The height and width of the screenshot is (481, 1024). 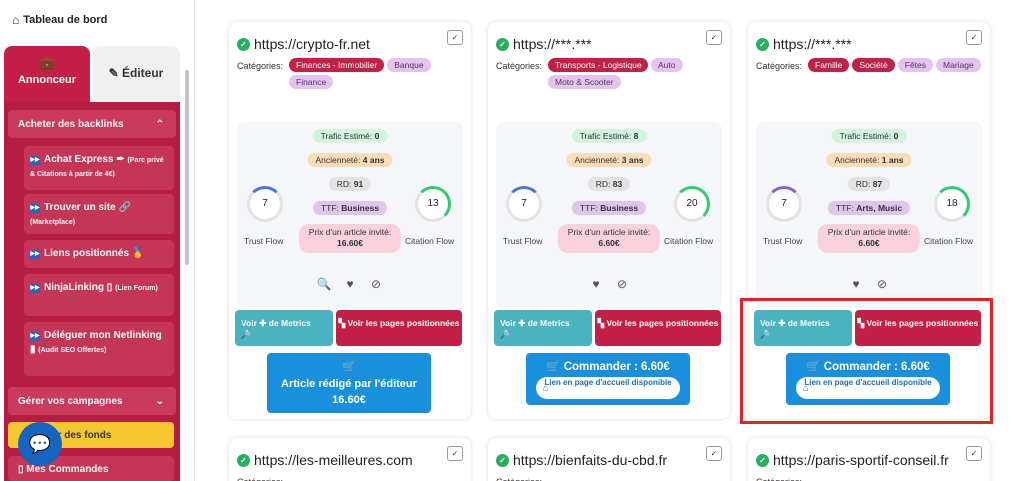 What do you see at coordinates (40, 444) in the screenshot?
I see `chat-bubble-icon: 💬` at bounding box center [40, 444].